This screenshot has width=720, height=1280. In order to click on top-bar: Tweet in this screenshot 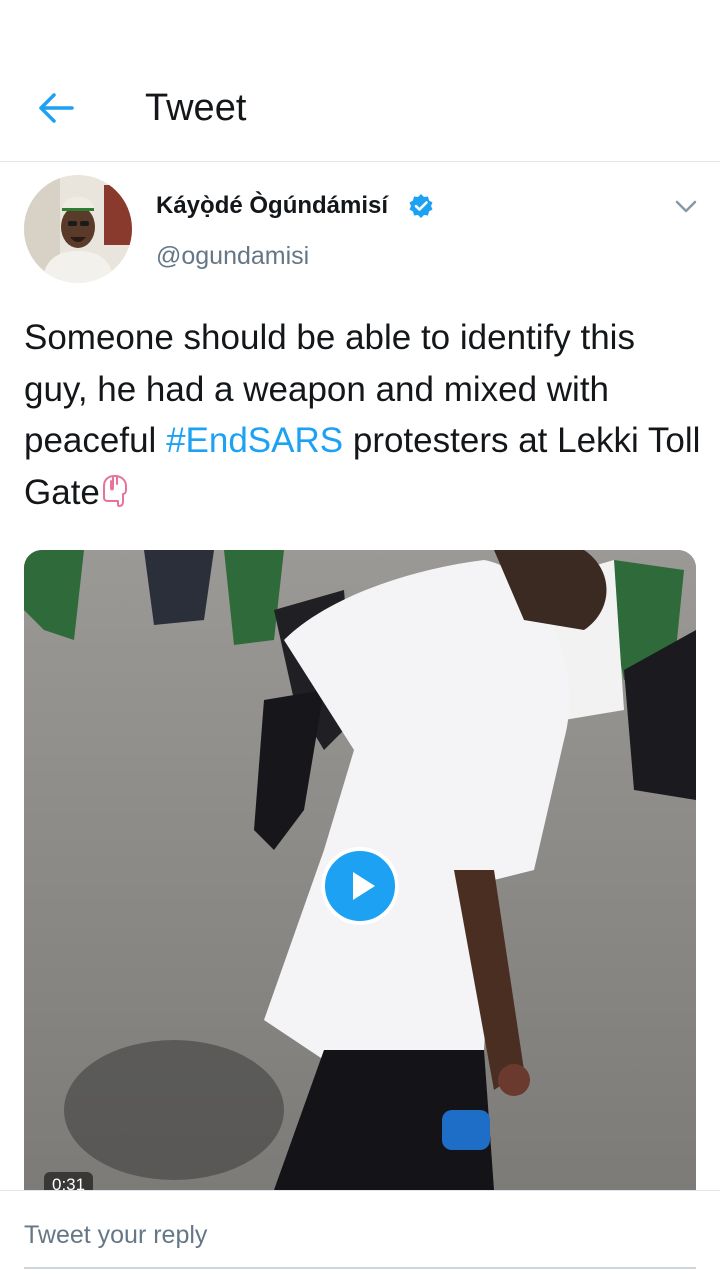, I will do `click(360, 81)`.